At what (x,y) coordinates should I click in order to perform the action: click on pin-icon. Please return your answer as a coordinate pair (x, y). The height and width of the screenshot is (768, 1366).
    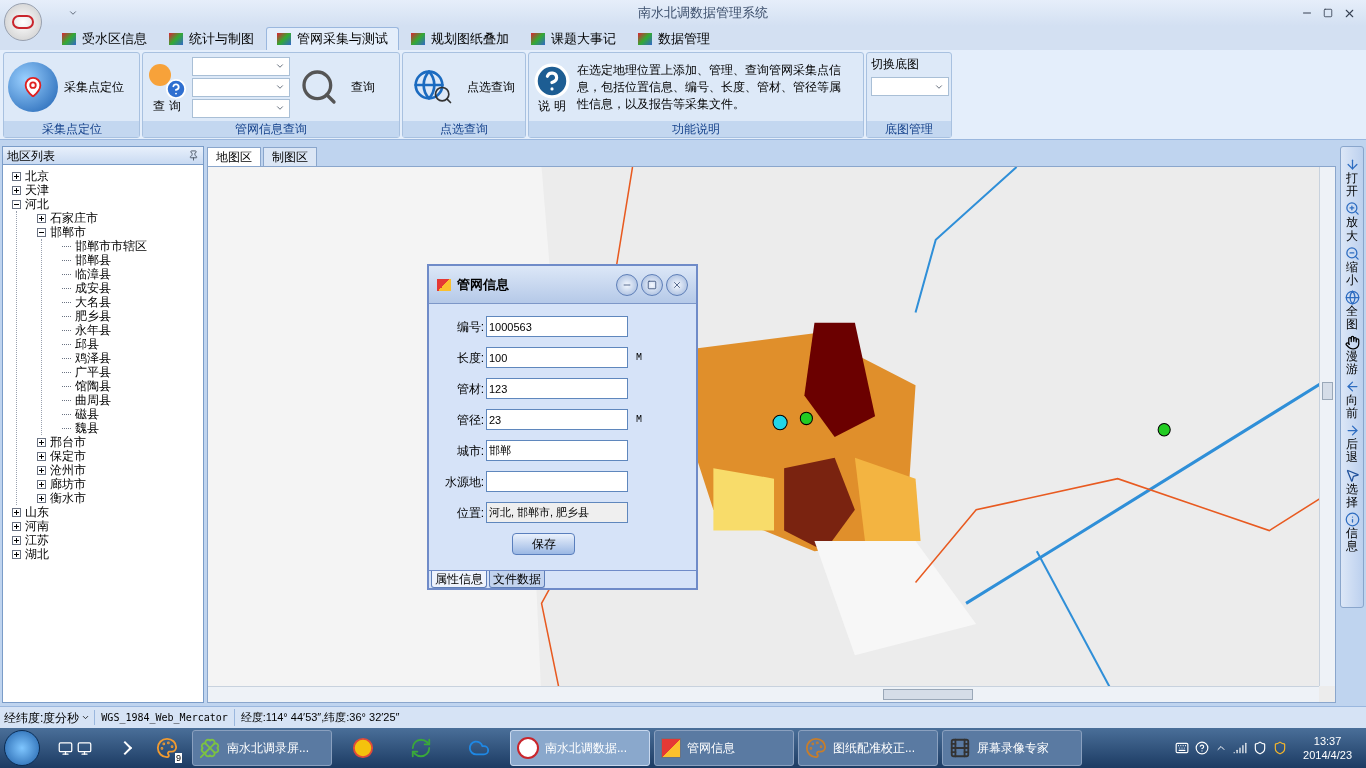
    Looking at the image, I should click on (193, 155).